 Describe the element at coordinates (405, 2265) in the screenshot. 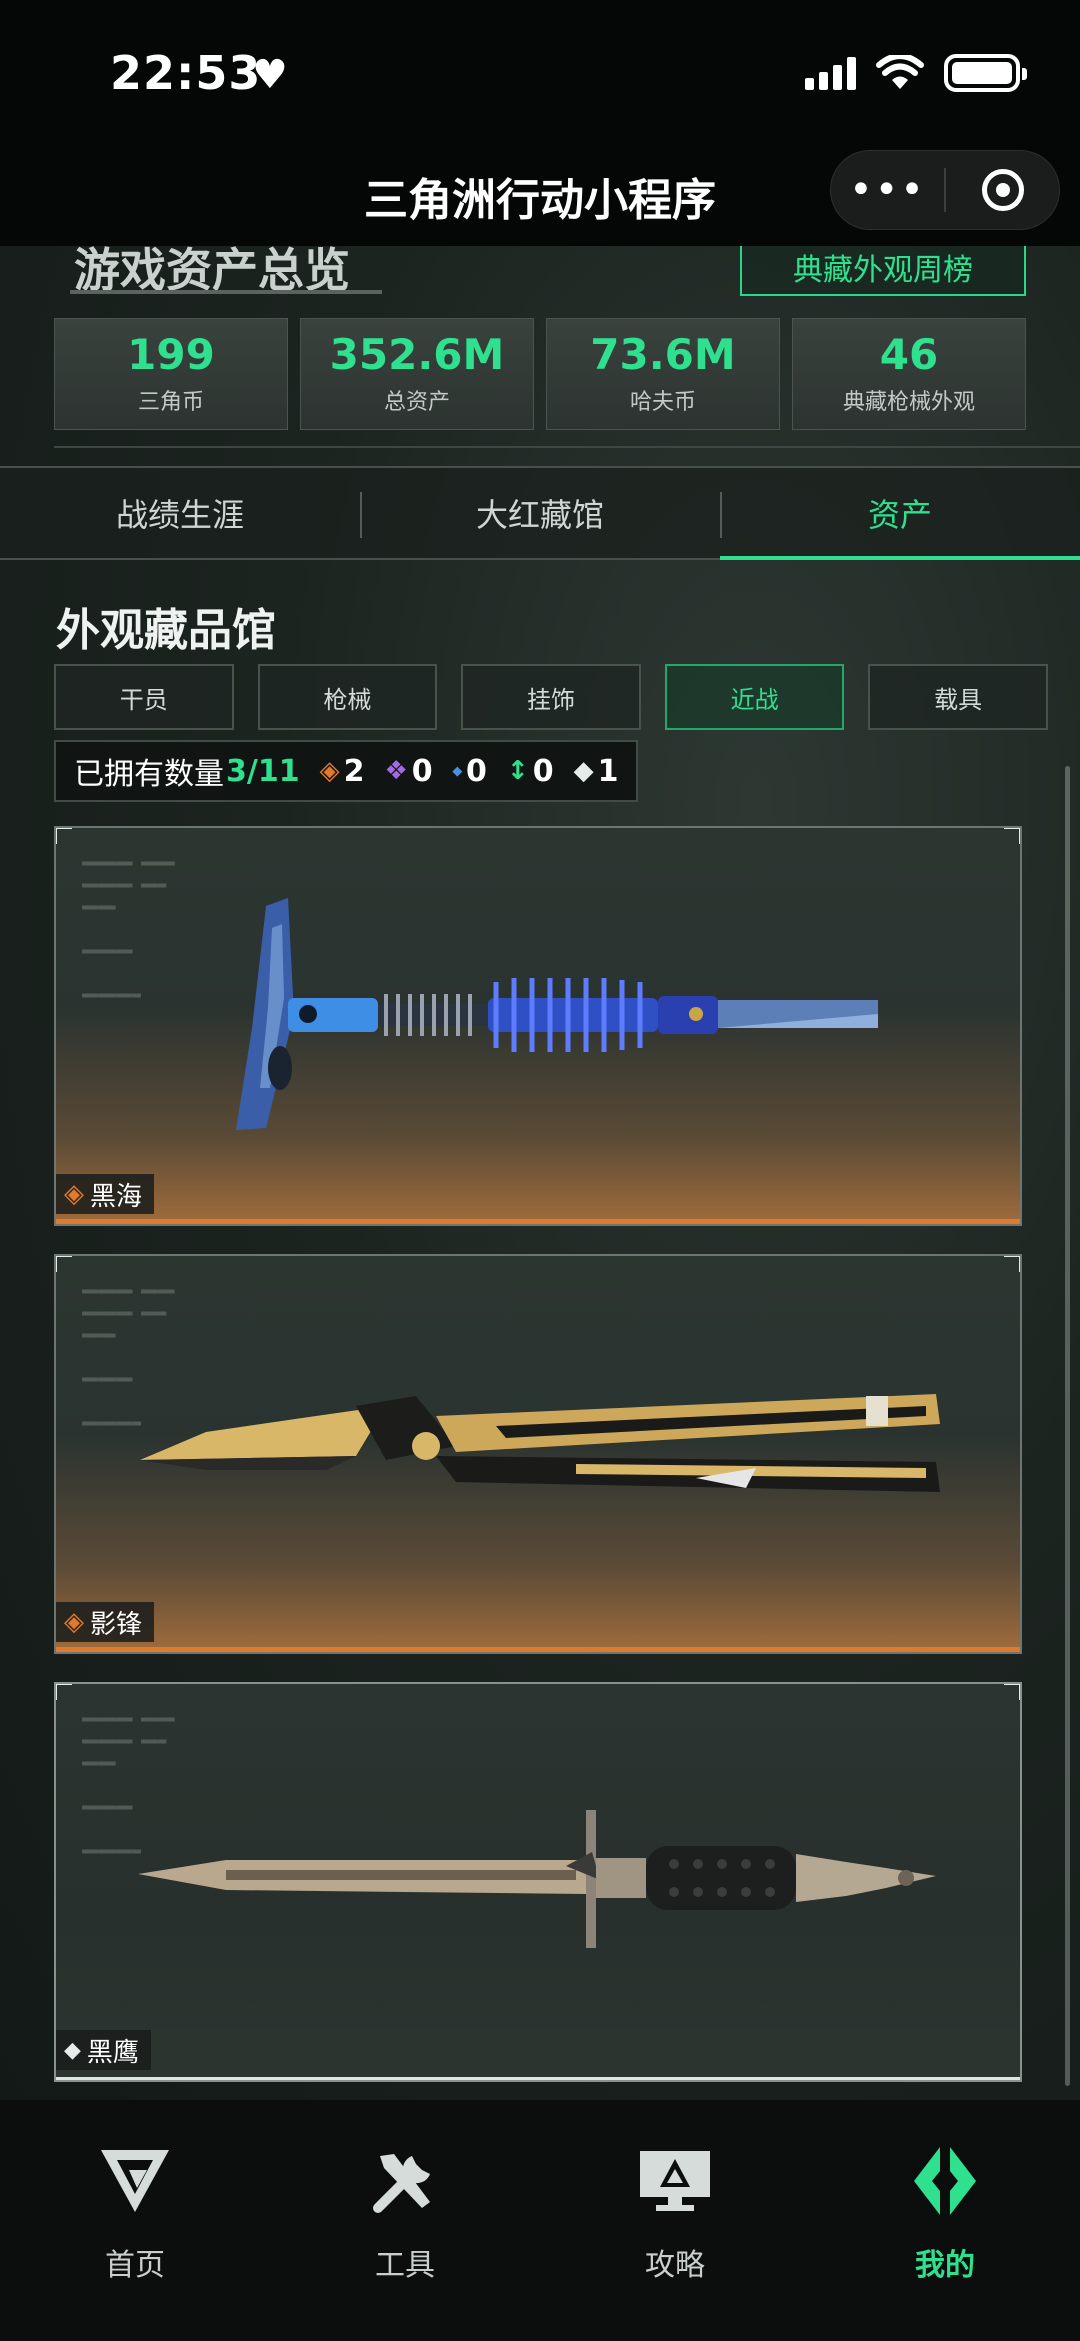

I see `bottom-tab-label: 工具` at that location.